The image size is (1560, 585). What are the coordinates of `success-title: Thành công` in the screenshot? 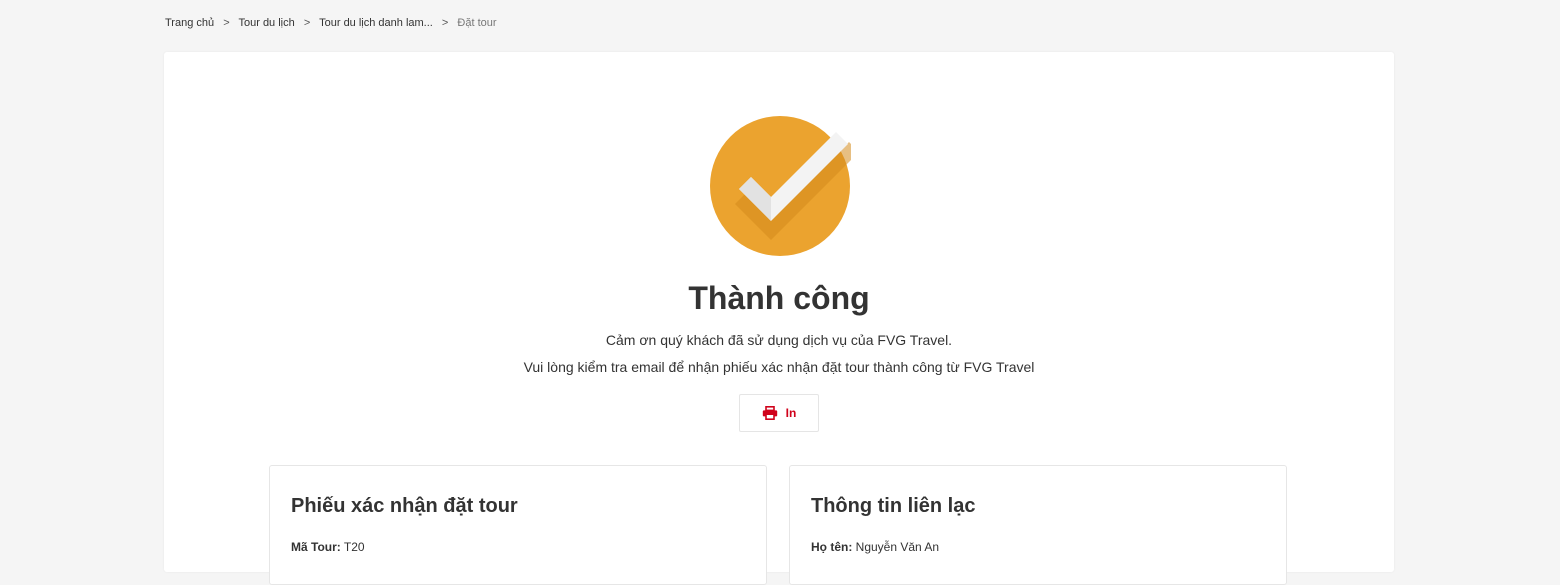 It's located at (779, 298).